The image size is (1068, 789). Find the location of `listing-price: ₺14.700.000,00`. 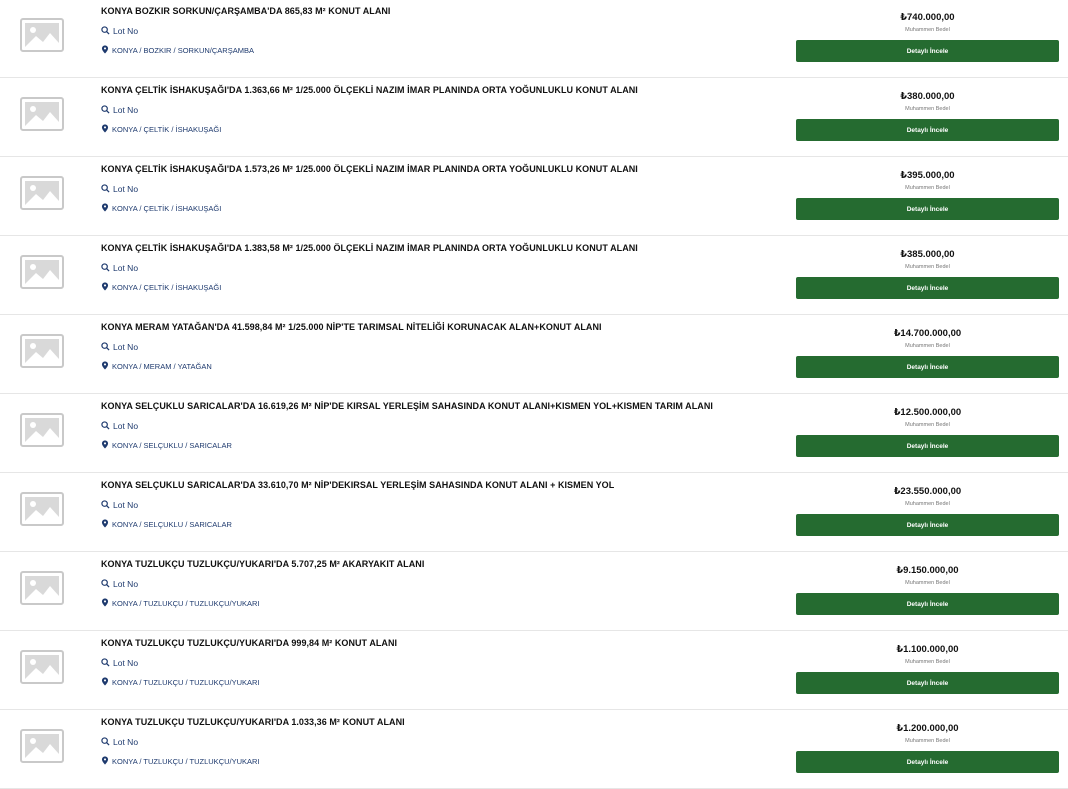

listing-price: ₺14.700.000,00 is located at coordinates (927, 333).